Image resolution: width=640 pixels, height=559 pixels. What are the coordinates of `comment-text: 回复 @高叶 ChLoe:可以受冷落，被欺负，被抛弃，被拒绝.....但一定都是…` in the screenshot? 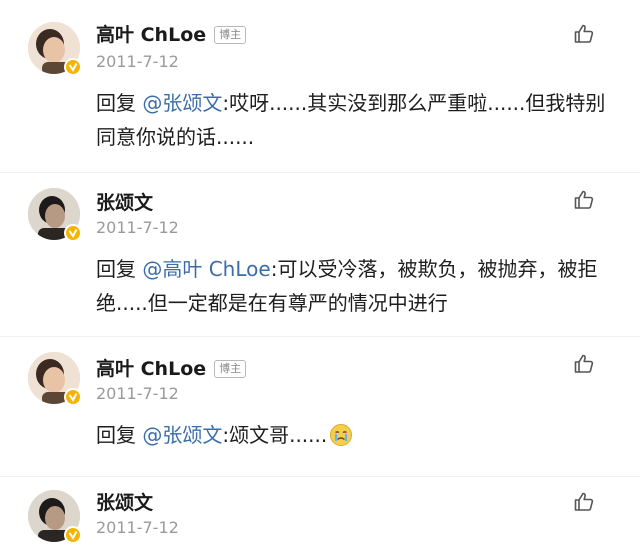 It's located at (351, 286).